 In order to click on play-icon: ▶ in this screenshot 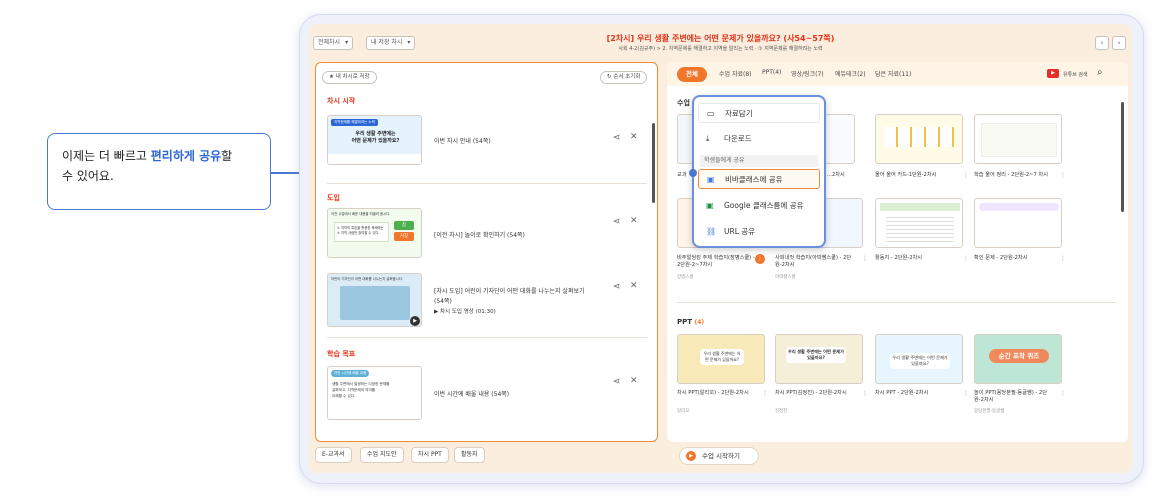, I will do `click(415, 321)`.